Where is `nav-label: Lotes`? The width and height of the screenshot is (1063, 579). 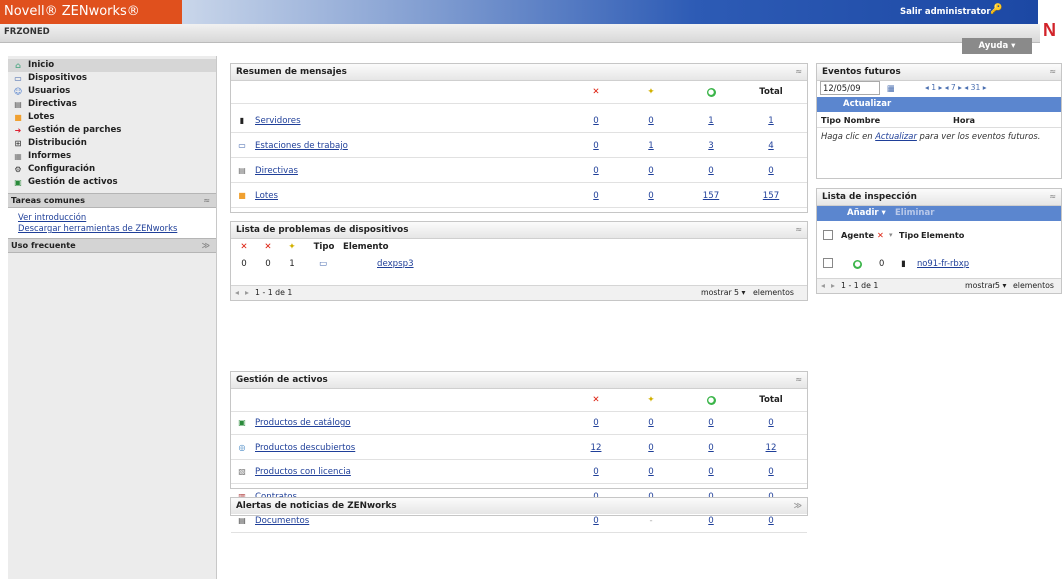 nav-label: Lotes is located at coordinates (41, 117).